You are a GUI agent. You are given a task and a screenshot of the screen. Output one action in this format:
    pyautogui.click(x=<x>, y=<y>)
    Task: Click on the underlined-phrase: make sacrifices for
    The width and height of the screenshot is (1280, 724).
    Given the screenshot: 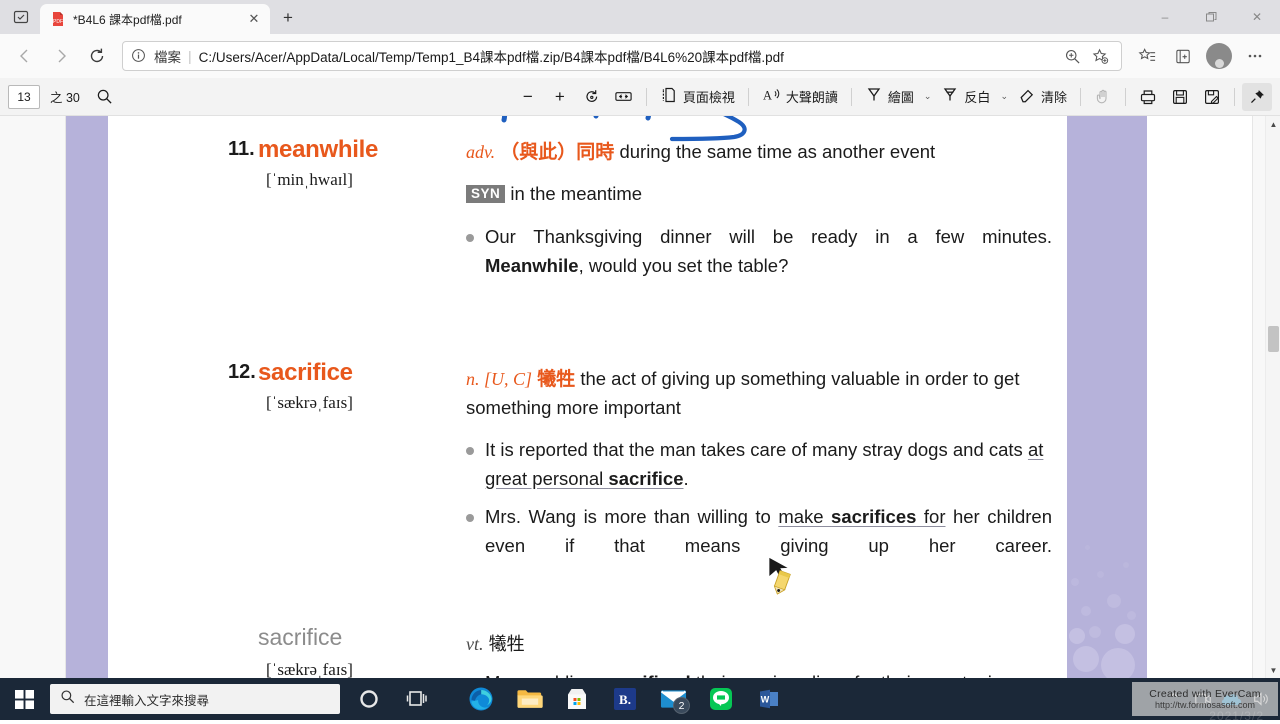 What is the action you would take?
    pyautogui.click(x=861, y=516)
    